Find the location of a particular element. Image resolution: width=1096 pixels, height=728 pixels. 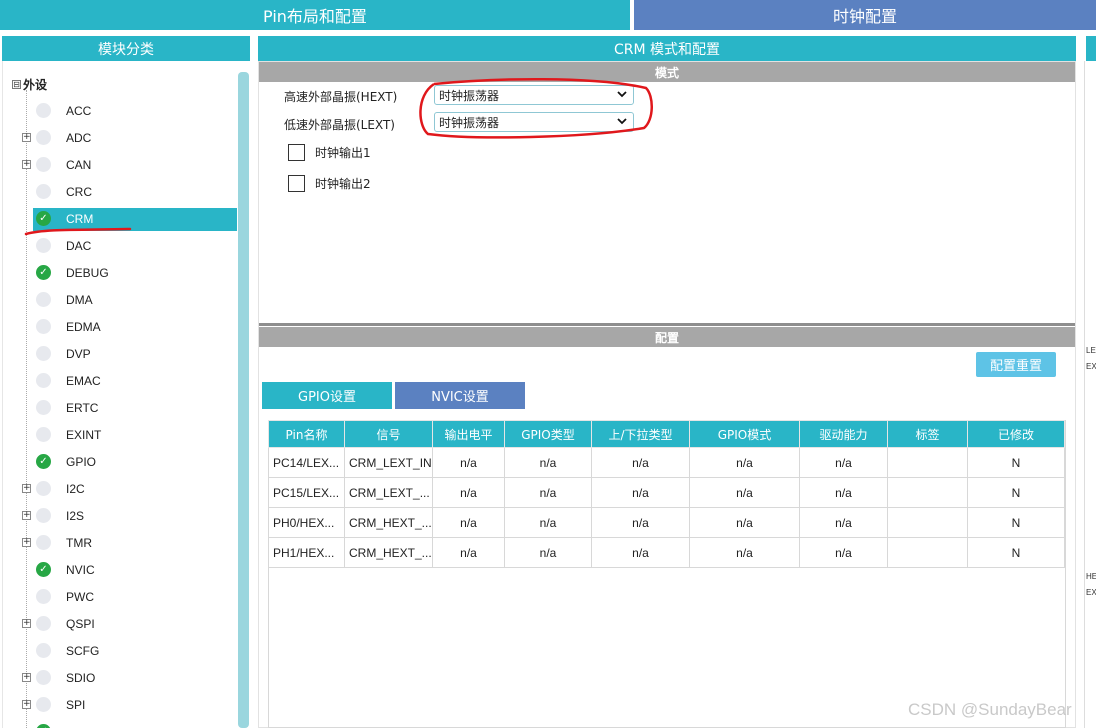

tree-item: DMA is located at coordinates (129, 300).